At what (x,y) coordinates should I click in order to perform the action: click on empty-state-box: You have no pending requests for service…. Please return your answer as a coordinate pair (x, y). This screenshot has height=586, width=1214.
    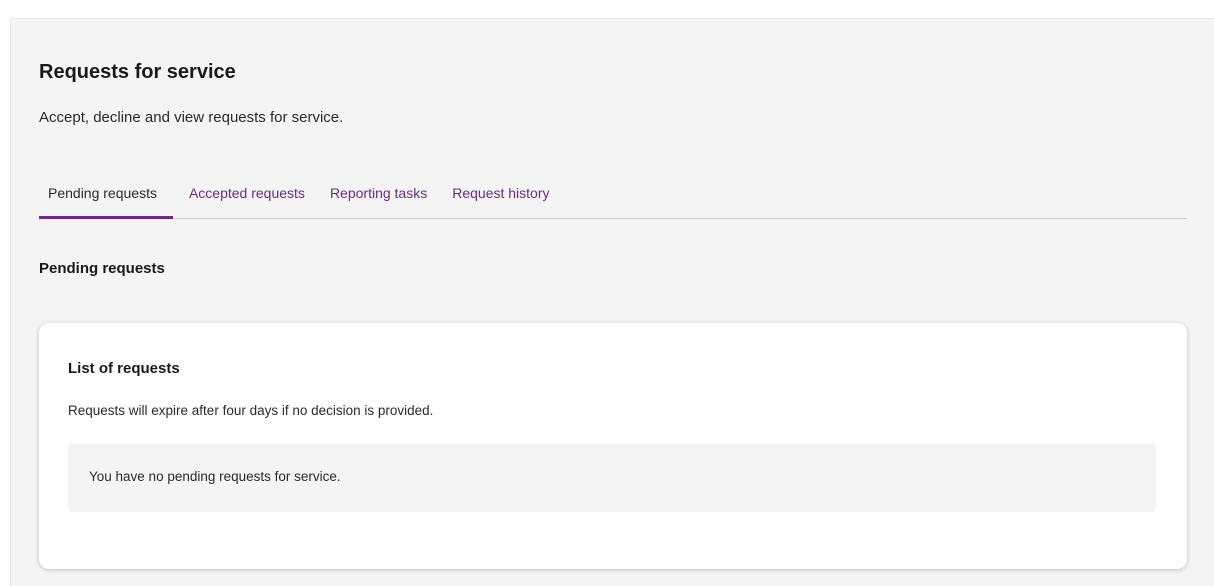
    Looking at the image, I should click on (612, 478).